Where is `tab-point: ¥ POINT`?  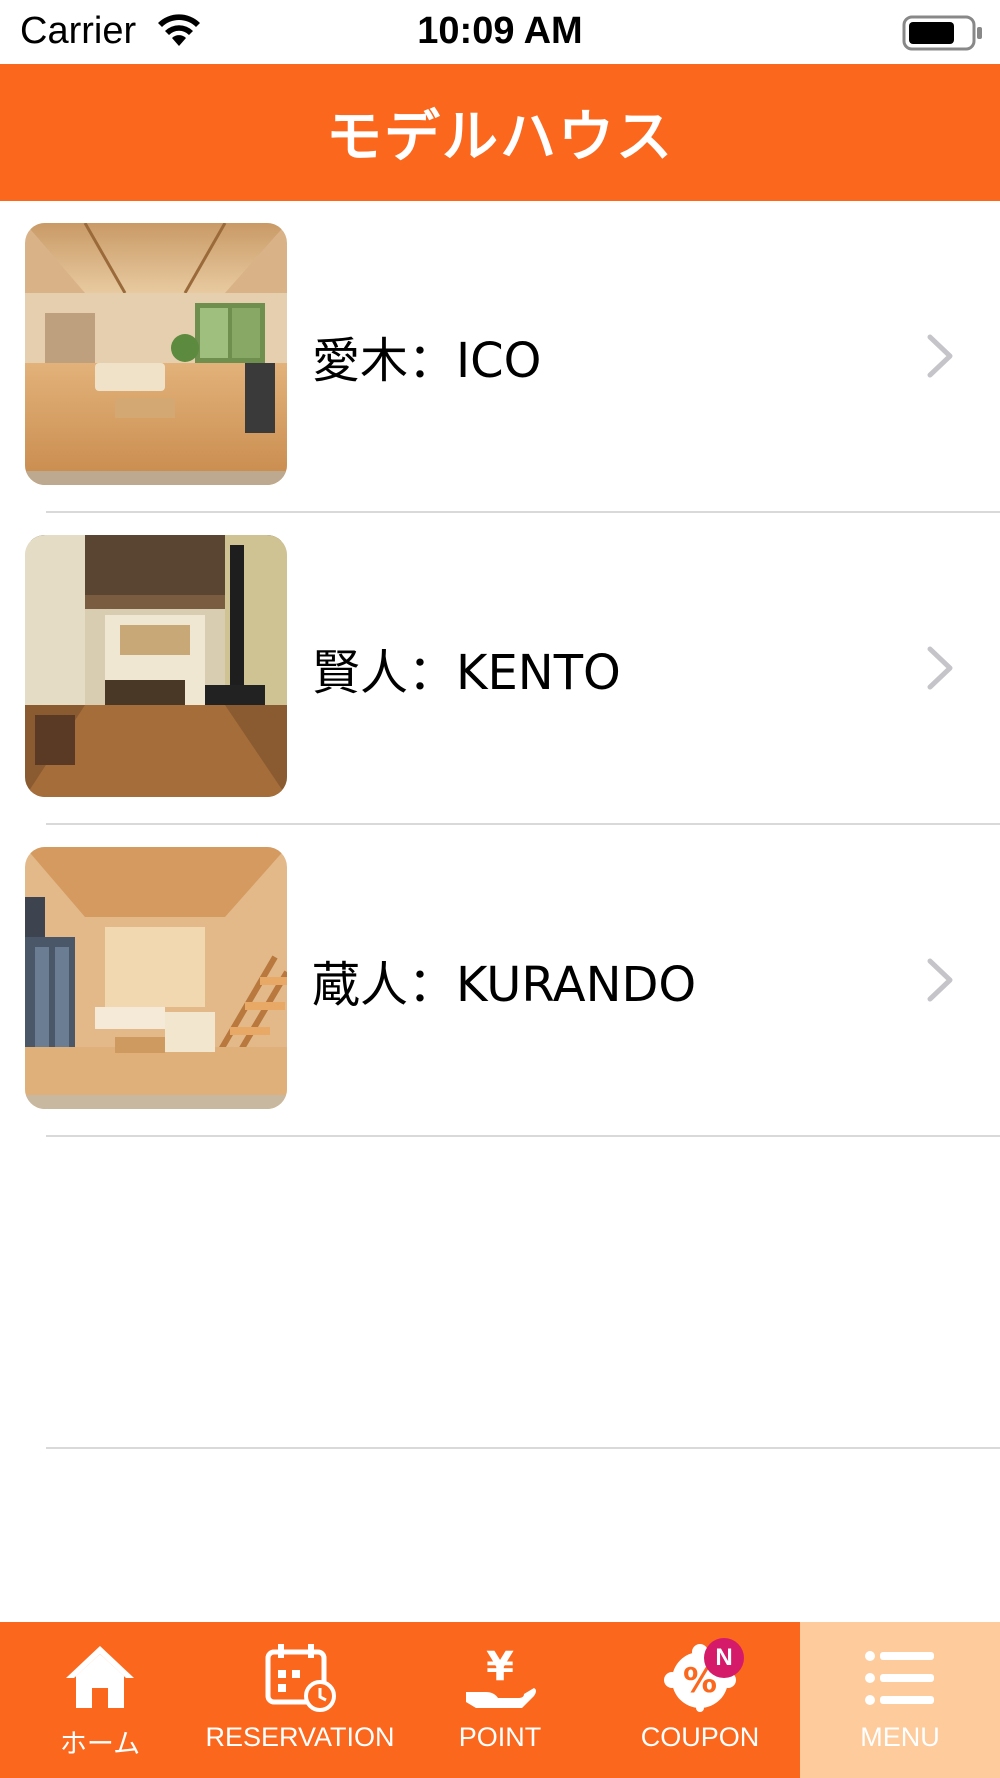
tab-point: ¥ POINT is located at coordinates (500, 1700).